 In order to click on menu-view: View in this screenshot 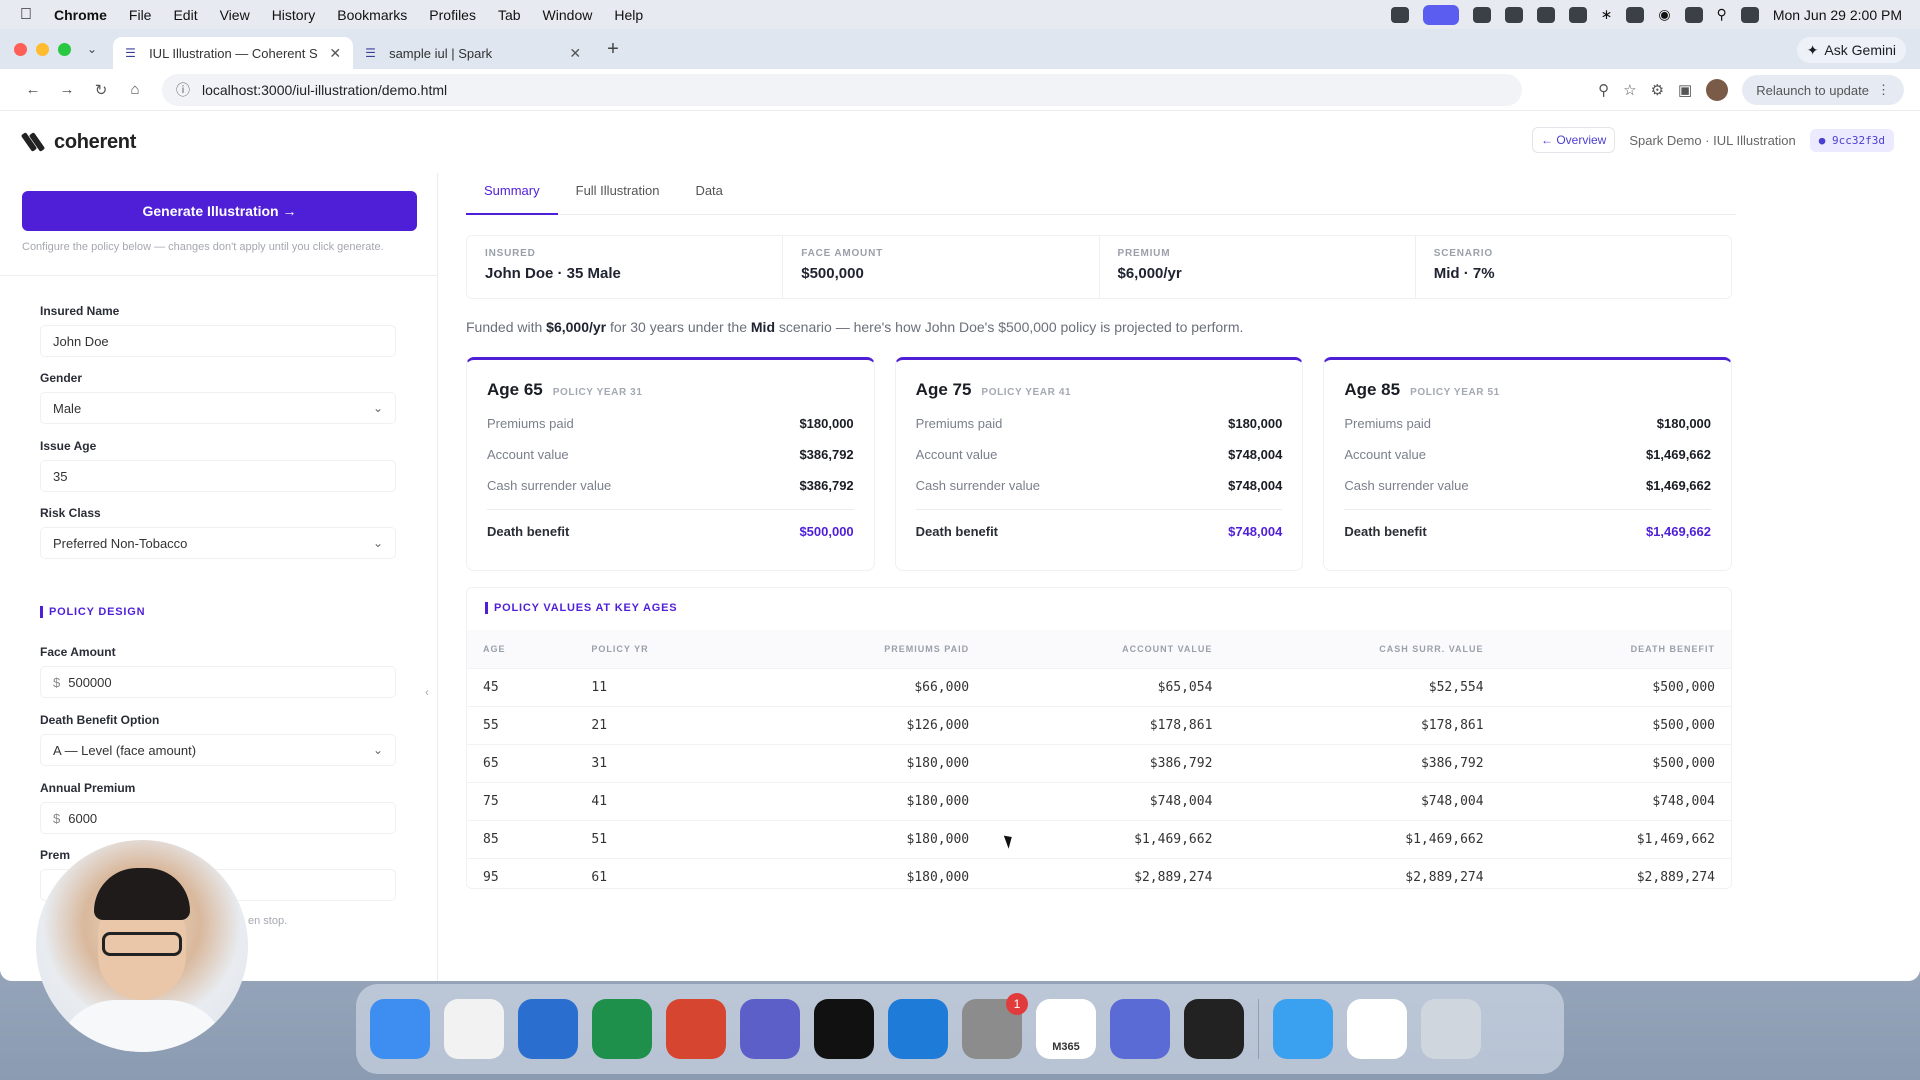, I will do `click(235, 15)`.